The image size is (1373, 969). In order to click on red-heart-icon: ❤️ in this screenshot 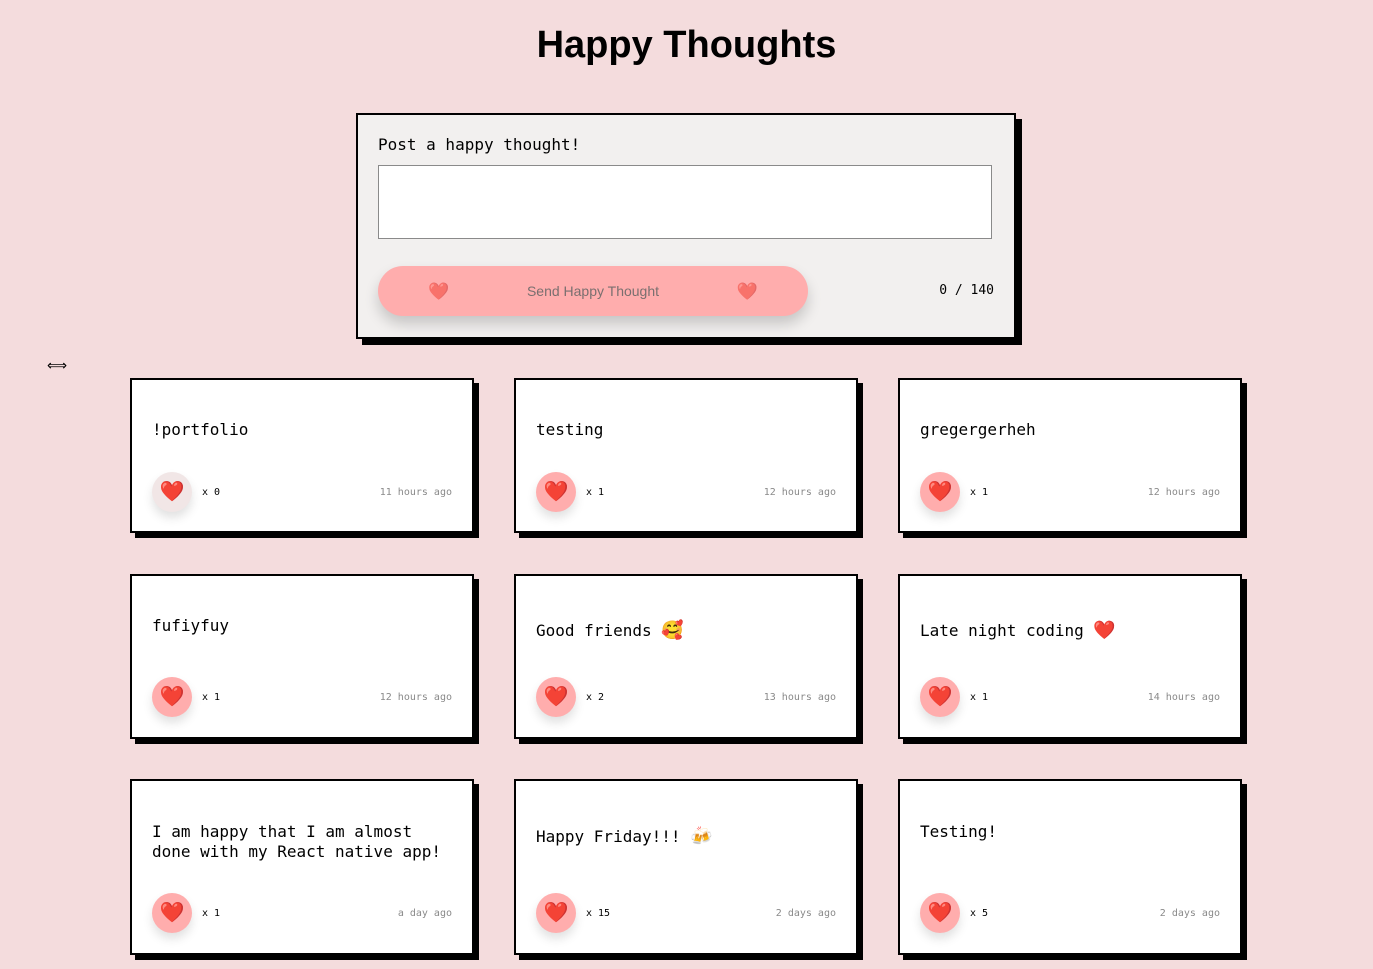, I will do `click(1104, 630)`.